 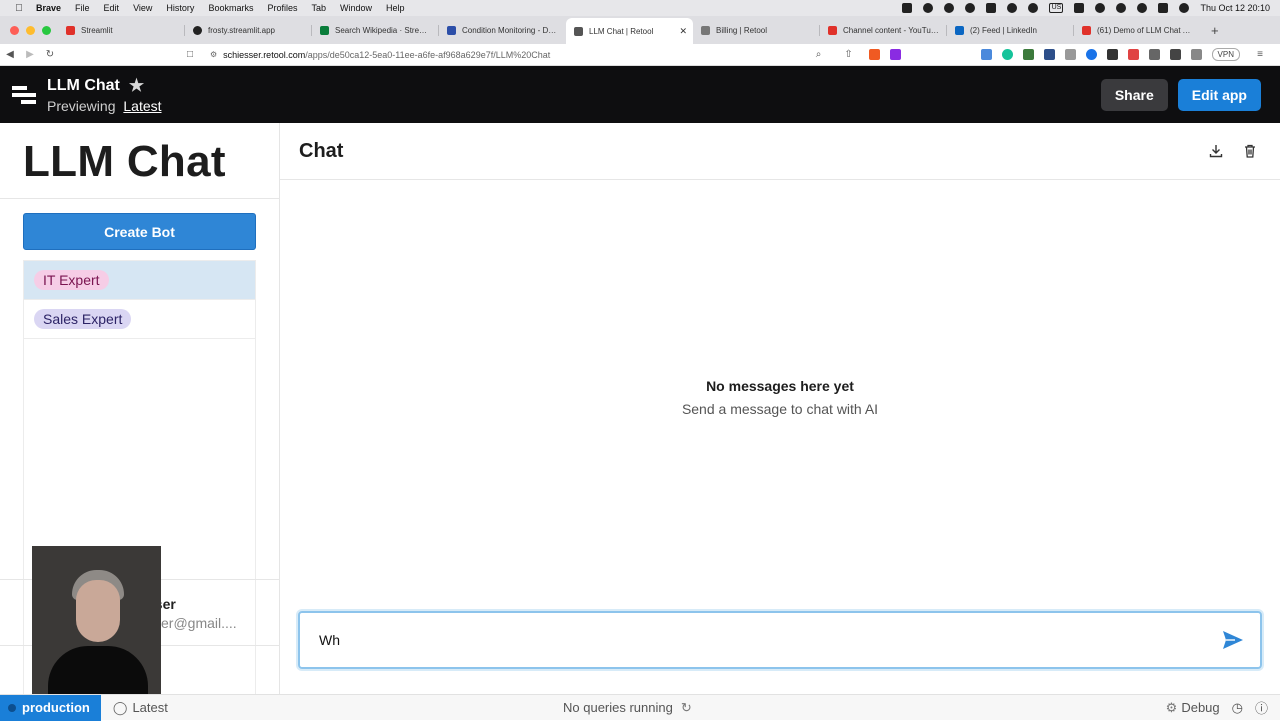 What do you see at coordinates (83, 85) in the screenshot?
I see `app-title: LLM Chat` at bounding box center [83, 85].